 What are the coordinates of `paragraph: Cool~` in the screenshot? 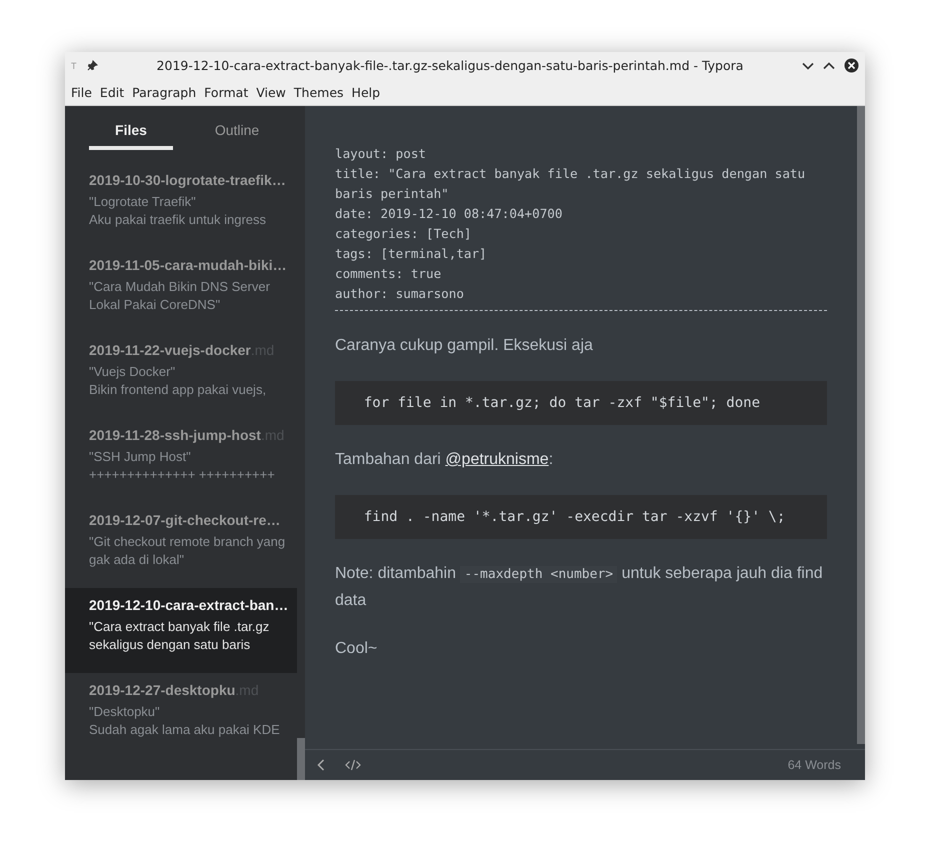 It's located at (356, 649).